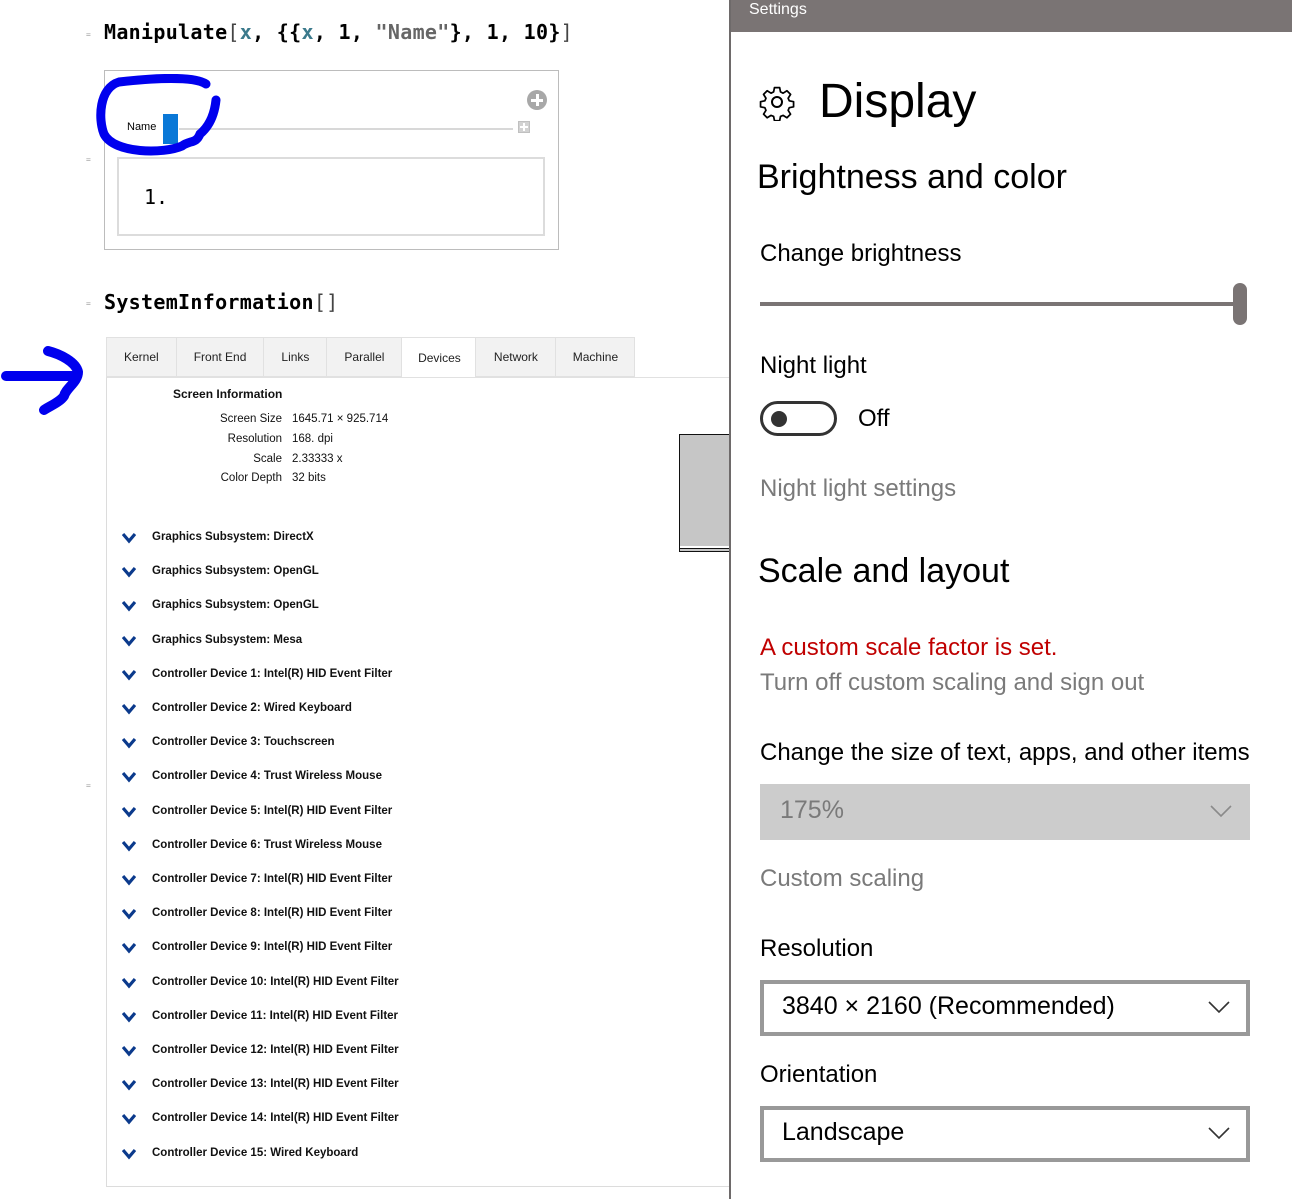 The image size is (1292, 1199). Describe the element at coordinates (233, 537) in the screenshot. I see `device-label: Graphics Subsystem: DirectX` at that location.